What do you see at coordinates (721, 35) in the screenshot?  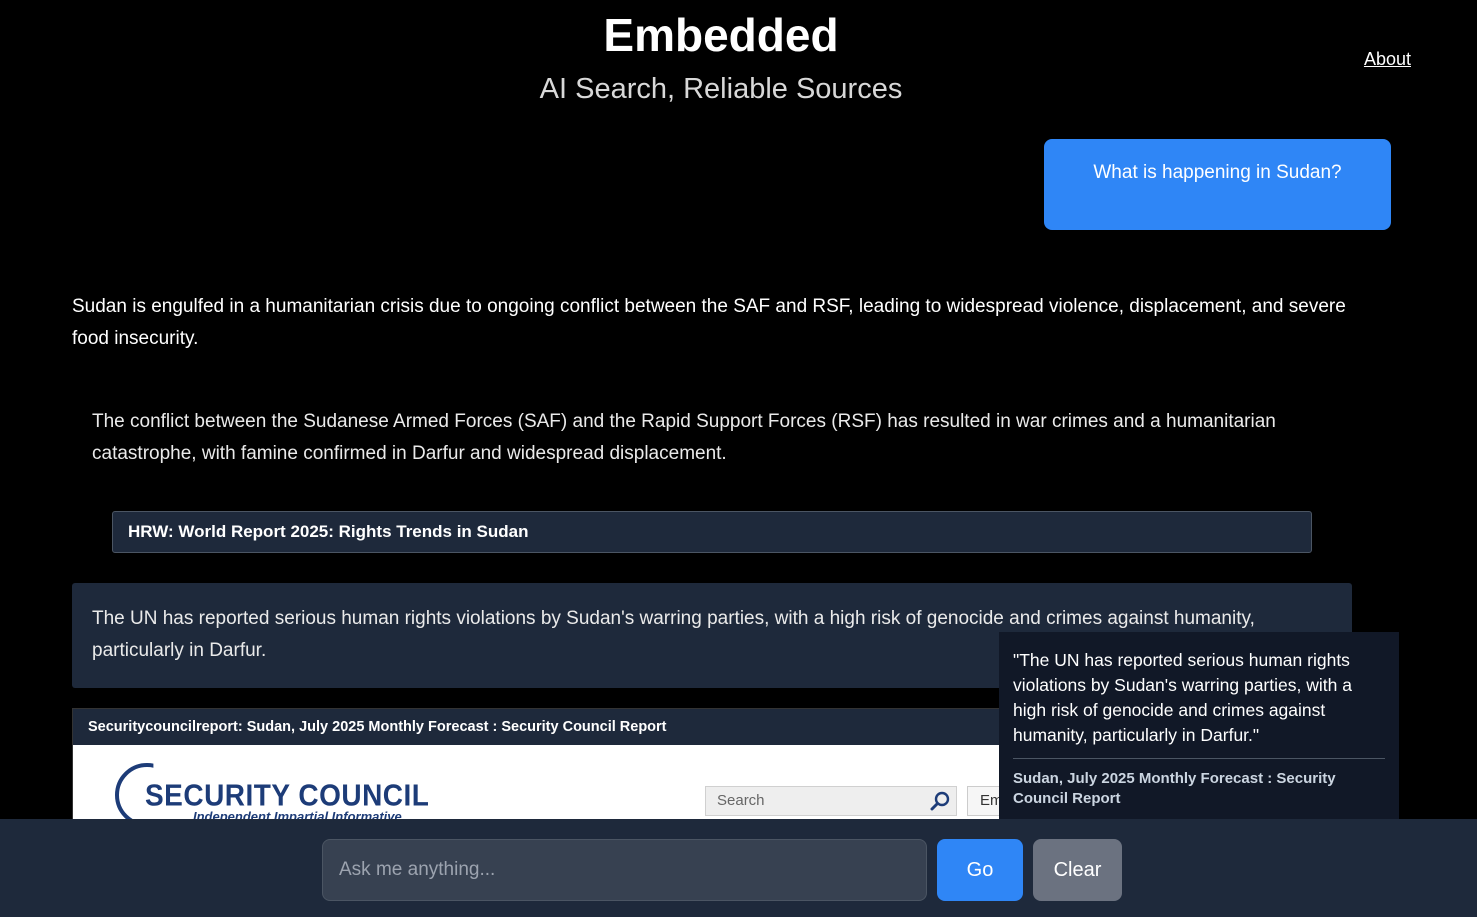 I see `app-title: Embedded` at bounding box center [721, 35].